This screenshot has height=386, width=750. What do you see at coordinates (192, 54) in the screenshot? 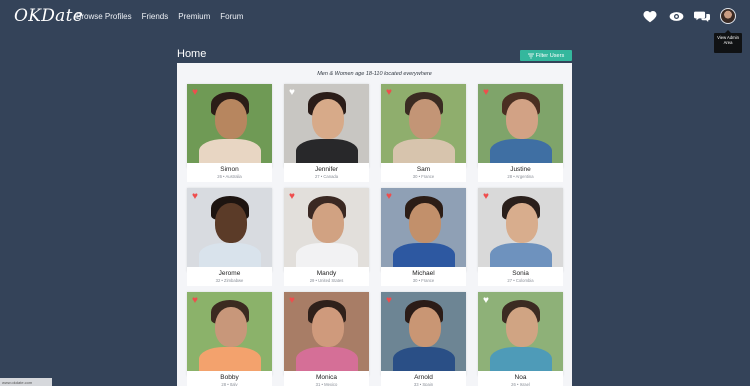
I see `page-title: Home` at bounding box center [192, 54].